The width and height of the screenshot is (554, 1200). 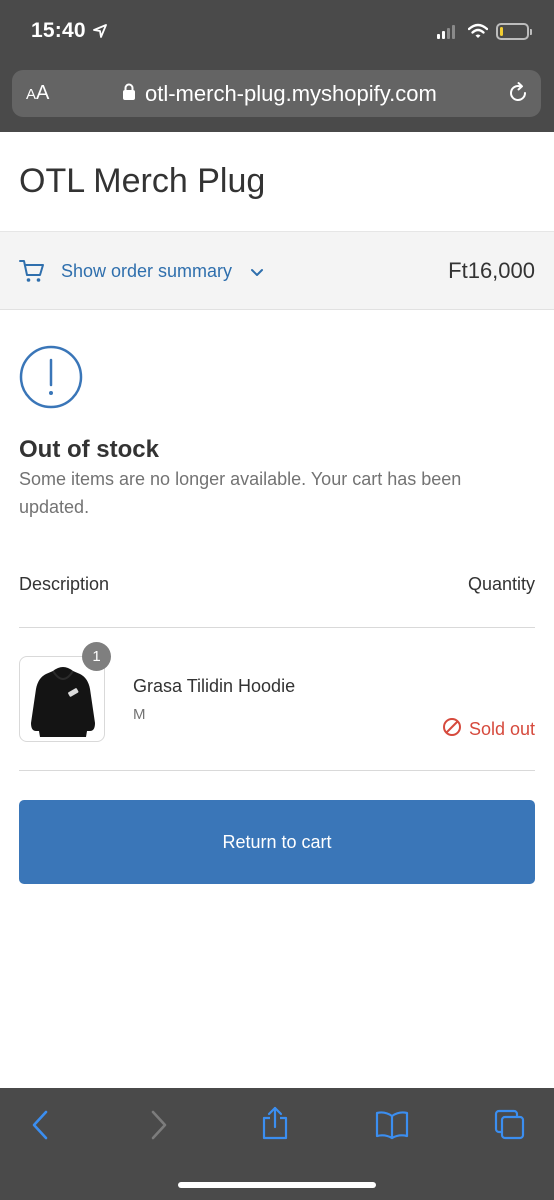 I want to click on wifi-icon, so click(x=478, y=33).